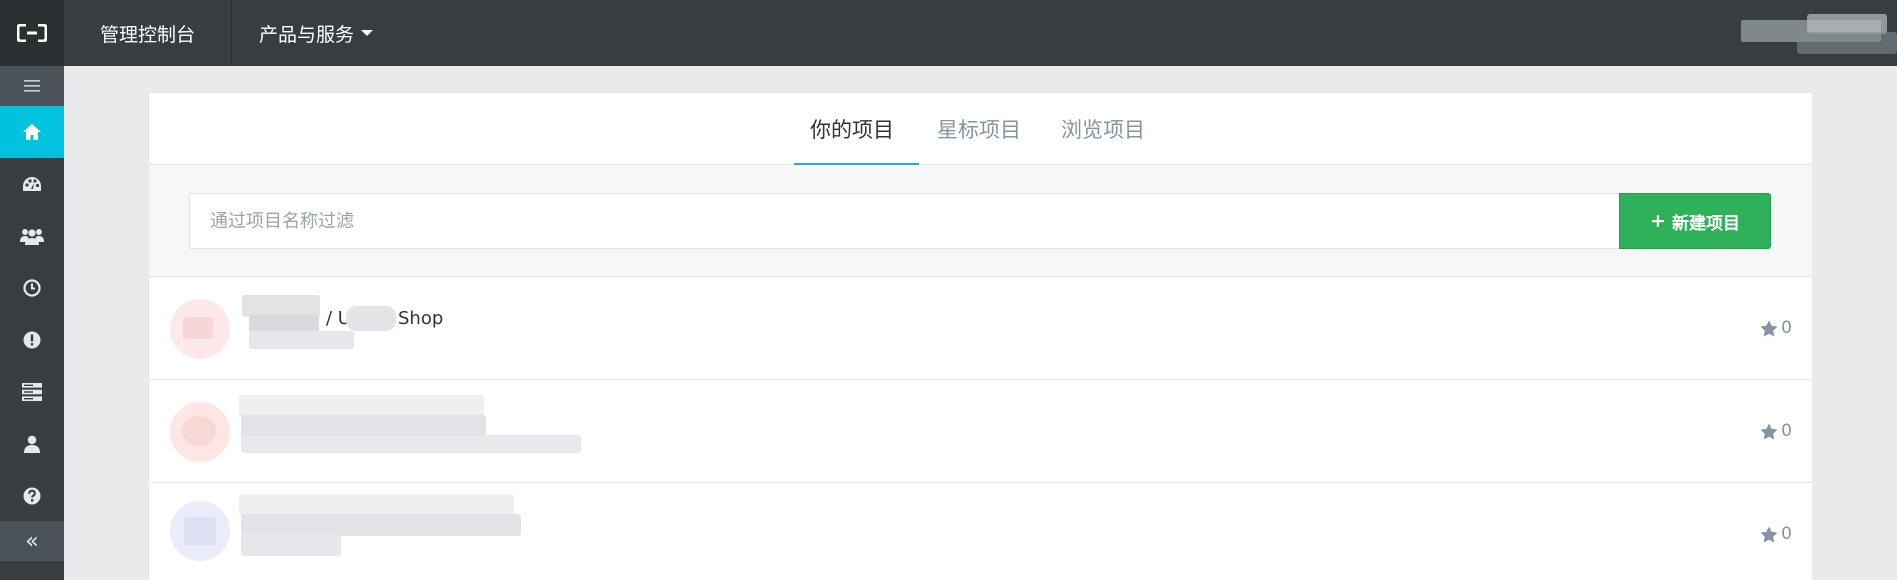 Image resolution: width=1897 pixels, height=580 pixels. What do you see at coordinates (1705, 223) in the screenshot?
I see `new-project-label: 新建项目` at bounding box center [1705, 223].